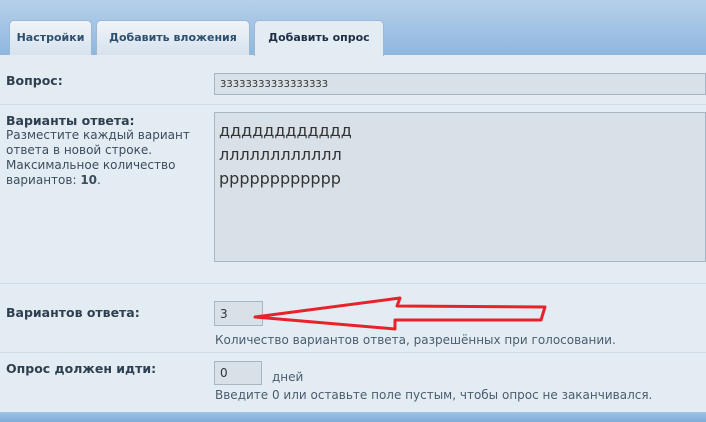 The image size is (706, 422). What do you see at coordinates (238, 373) in the screenshot?
I see `duration-input` at bounding box center [238, 373].